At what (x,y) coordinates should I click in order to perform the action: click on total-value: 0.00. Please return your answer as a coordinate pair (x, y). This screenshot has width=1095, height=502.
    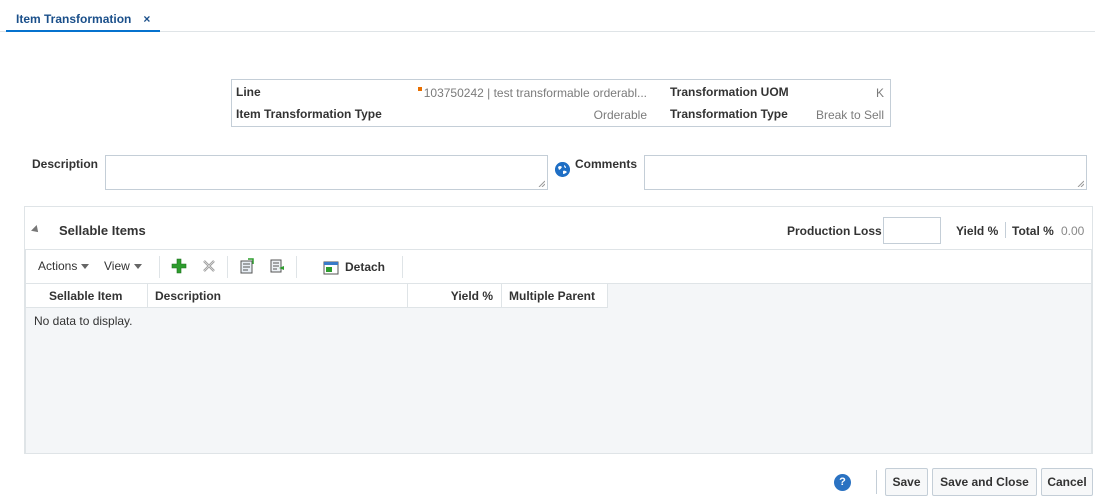
    Looking at the image, I should click on (1073, 231).